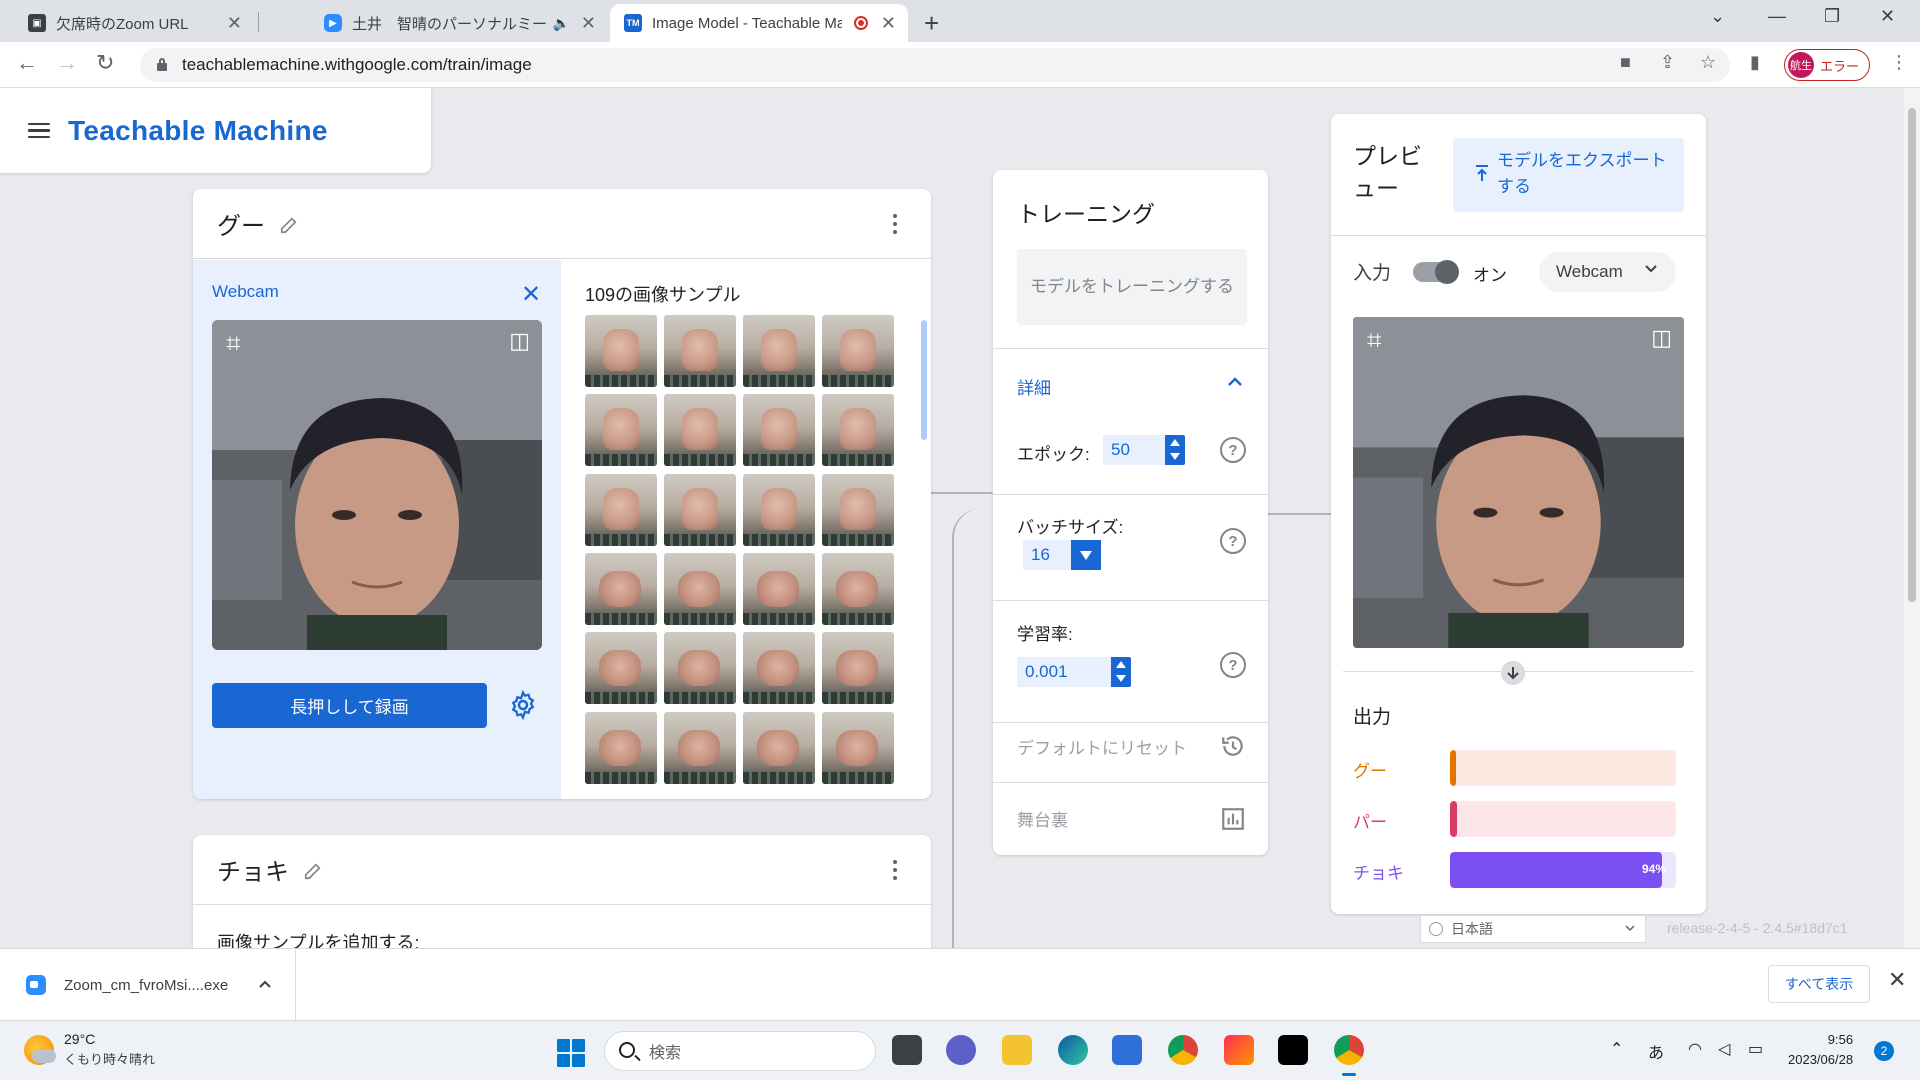 This screenshot has height=1080, width=1920. I want to click on minimize-icon: —, so click(1777, 16).